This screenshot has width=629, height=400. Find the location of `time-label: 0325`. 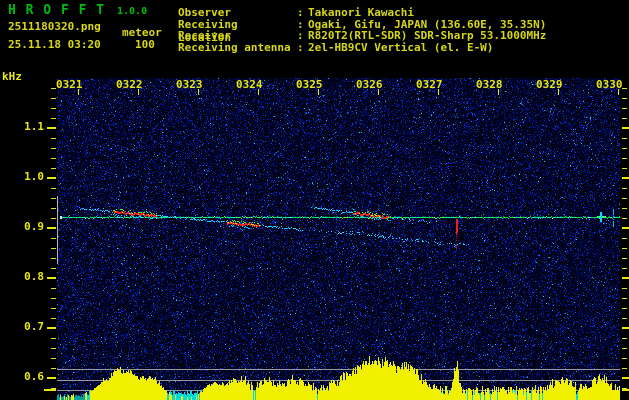

time-label: 0325 is located at coordinates (309, 84).